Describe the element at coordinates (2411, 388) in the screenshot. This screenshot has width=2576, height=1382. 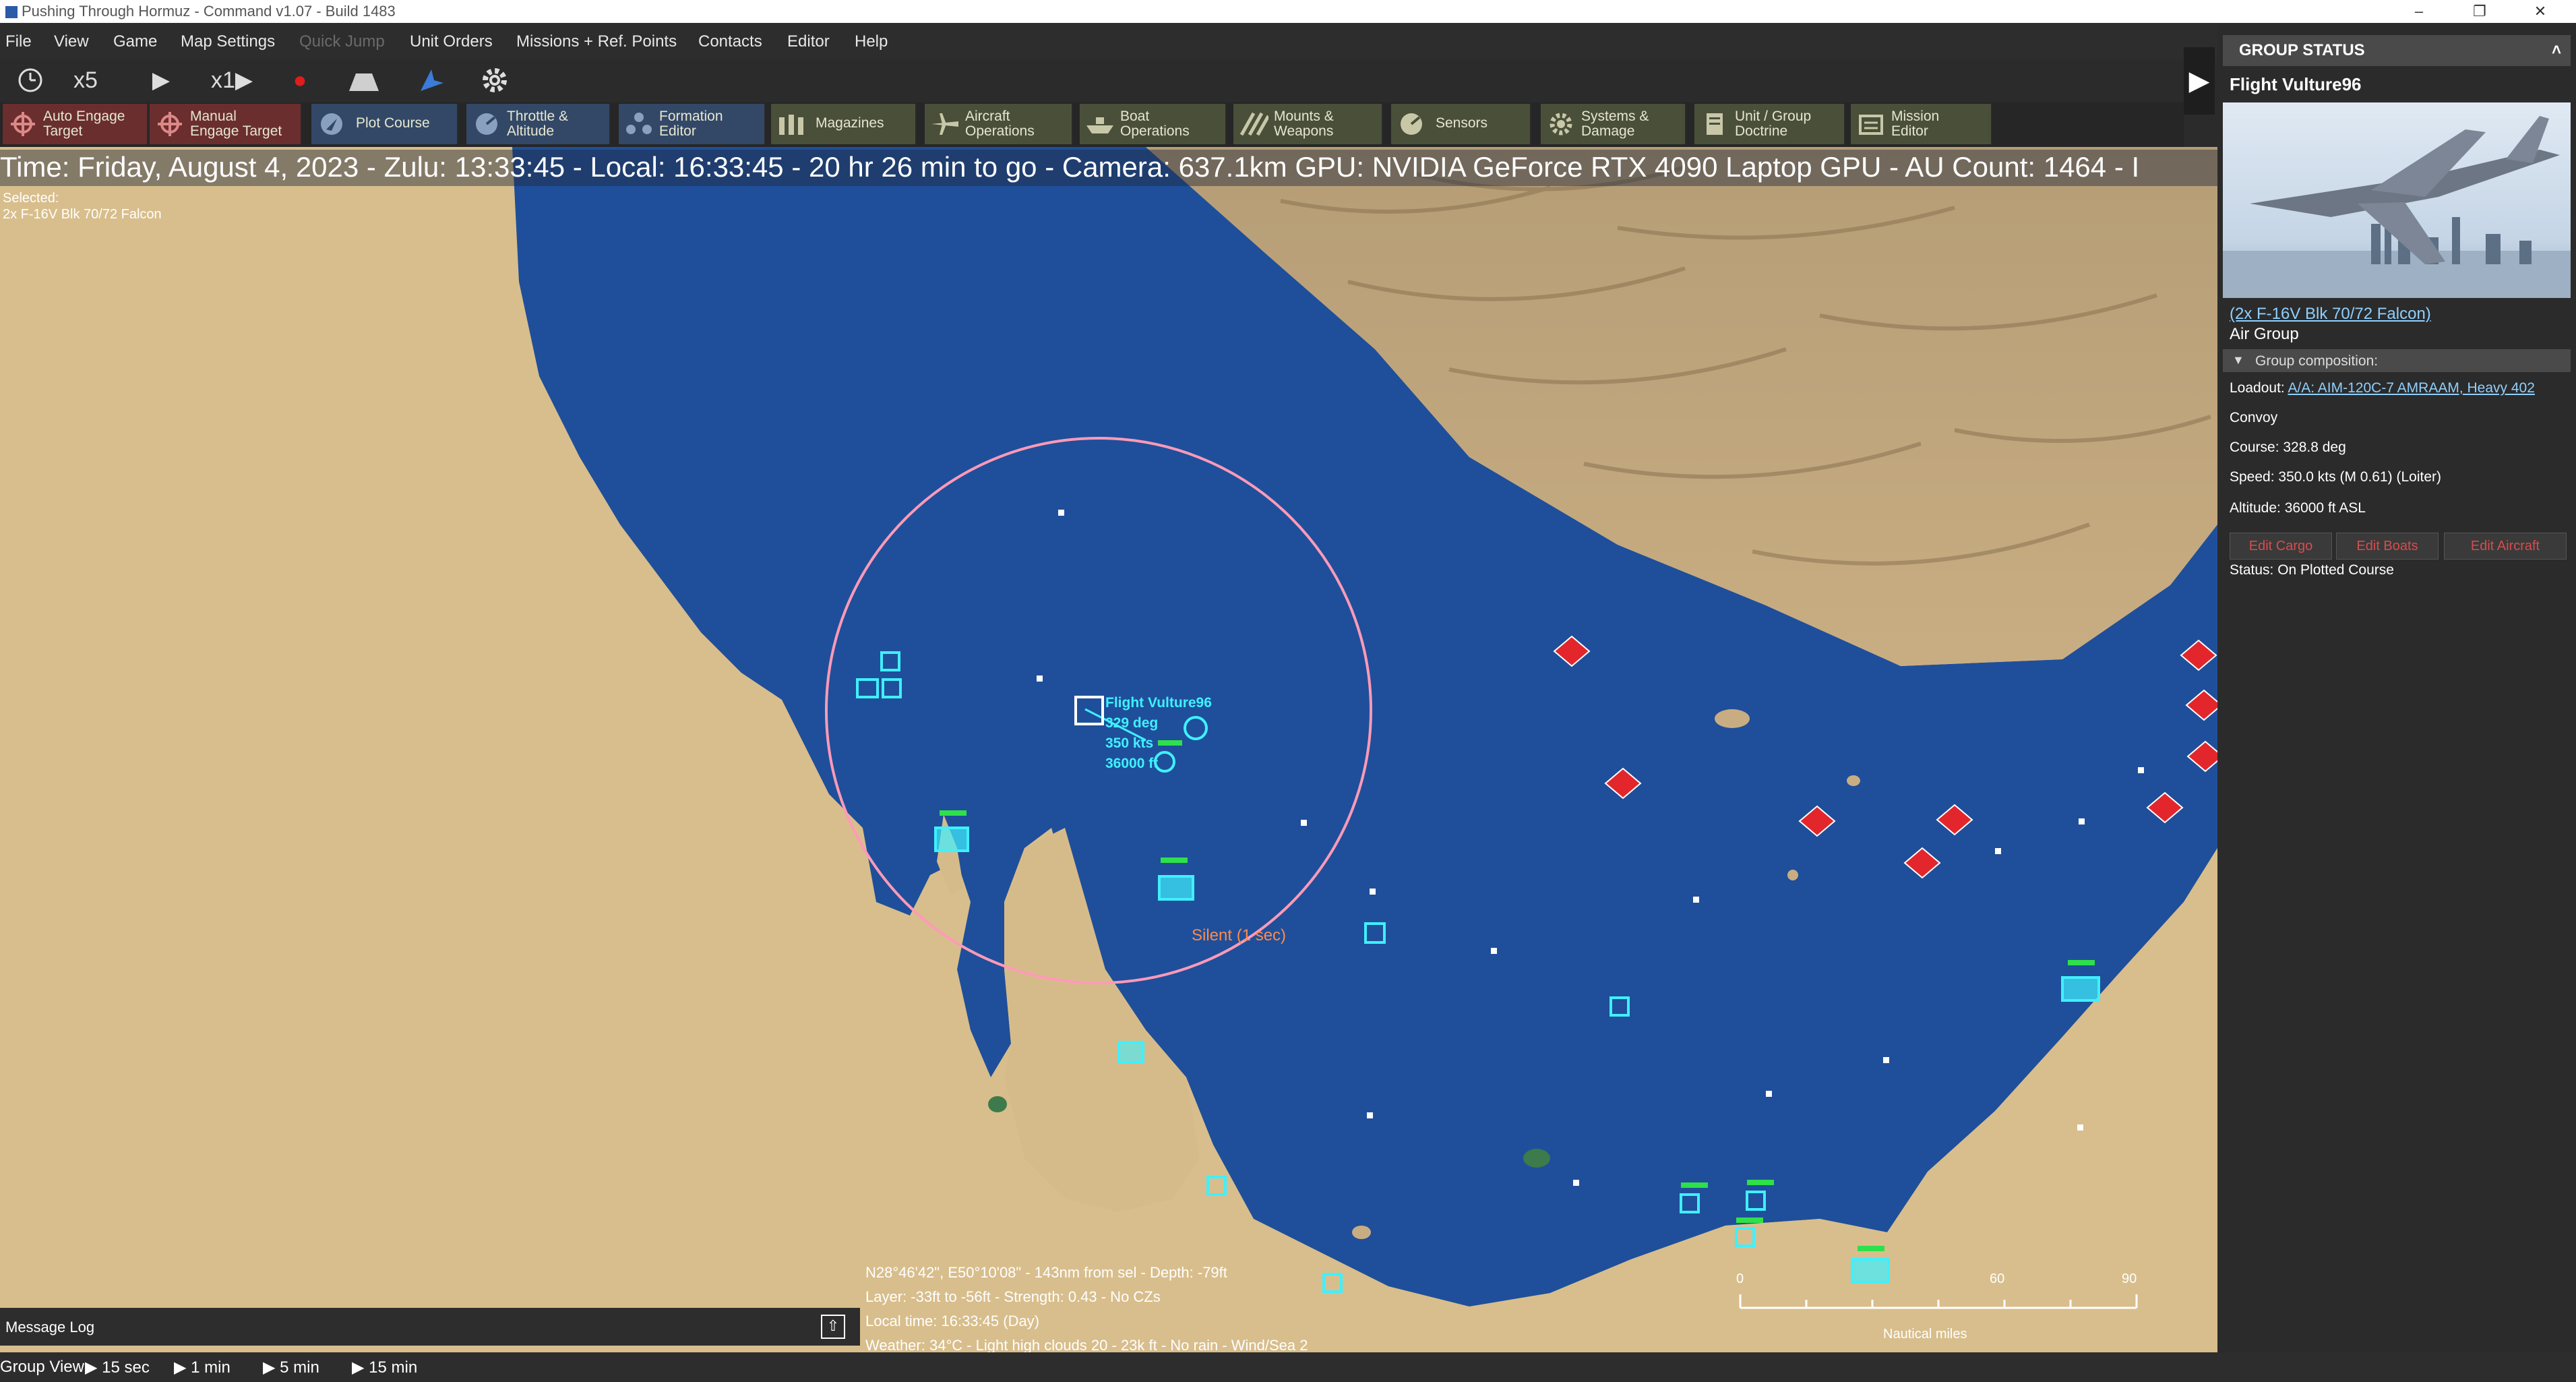
I see `loadout-link: A/A: AIM-120C-7 AMRAAM, Heavy 402` at that location.